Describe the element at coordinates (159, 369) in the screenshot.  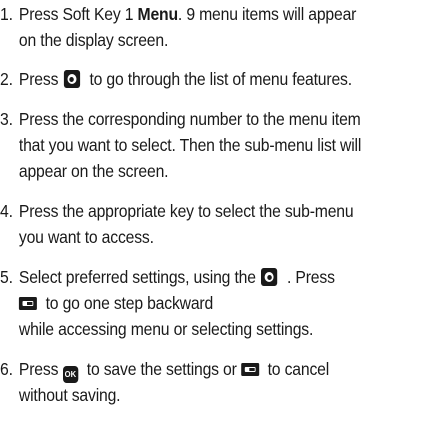
I see `step-text: to save the settings or` at that location.